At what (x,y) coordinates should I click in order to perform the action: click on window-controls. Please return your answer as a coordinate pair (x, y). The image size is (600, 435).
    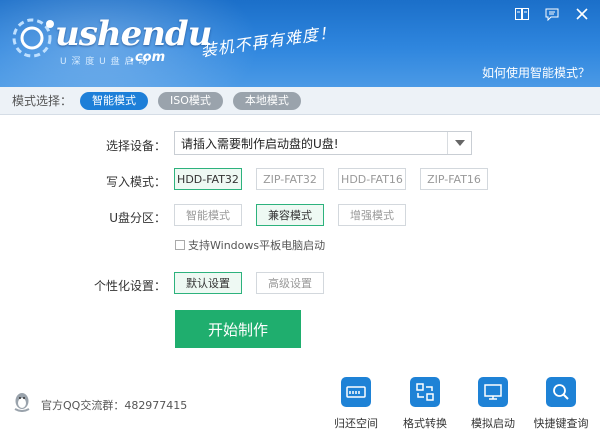
    Looking at the image, I should click on (552, 14).